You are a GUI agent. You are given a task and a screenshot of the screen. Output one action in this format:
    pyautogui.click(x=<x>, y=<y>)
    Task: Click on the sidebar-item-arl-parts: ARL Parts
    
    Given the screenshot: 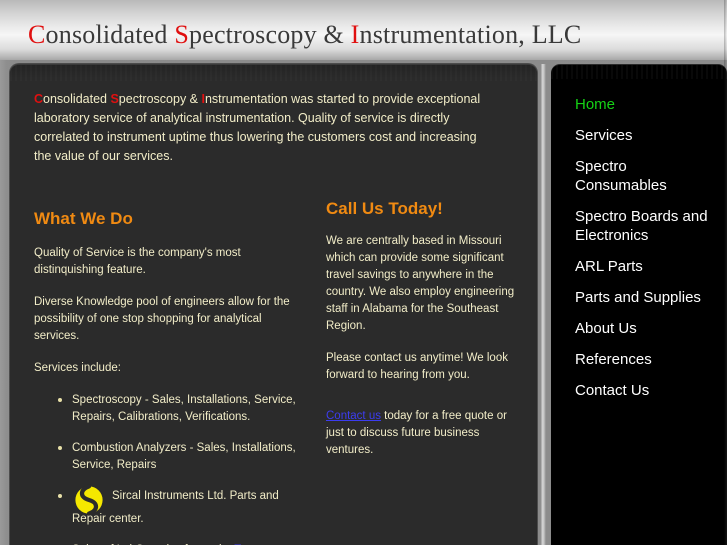 What is the action you would take?
    pyautogui.click(x=648, y=266)
    